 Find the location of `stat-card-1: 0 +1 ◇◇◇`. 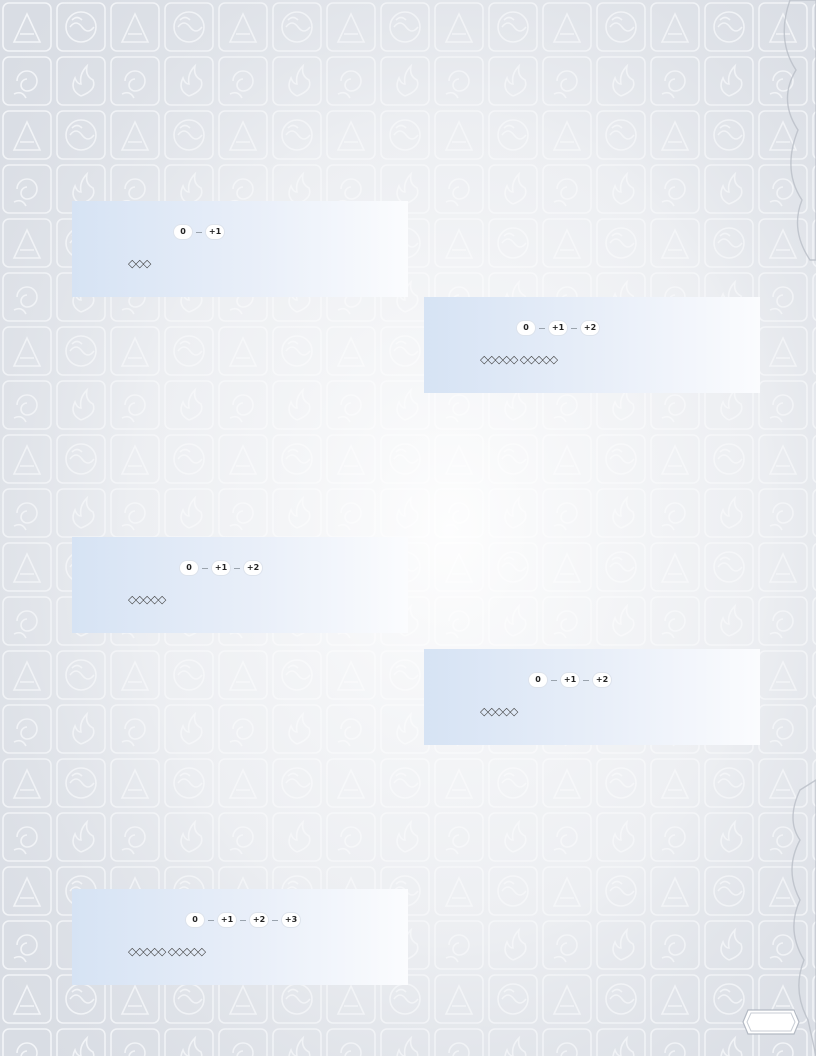

stat-card-1: 0 +1 ◇◇◇ is located at coordinates (240, 249).